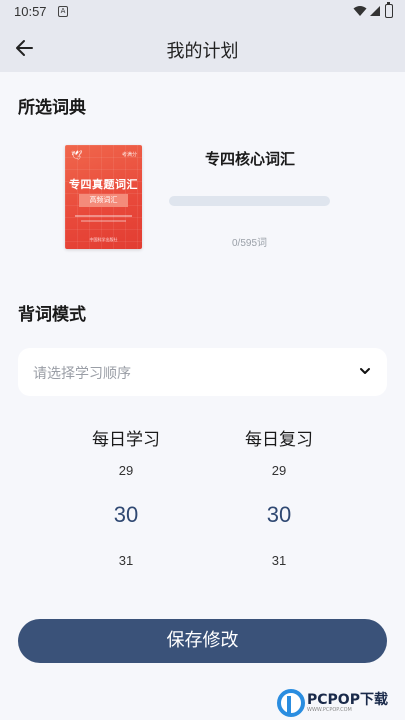 The image size is (405, 720). What do you see at coordinates (52, 315) in the screenshot?
I see `study-mode-heading: 背词模式` at bounding box center [52, 315].